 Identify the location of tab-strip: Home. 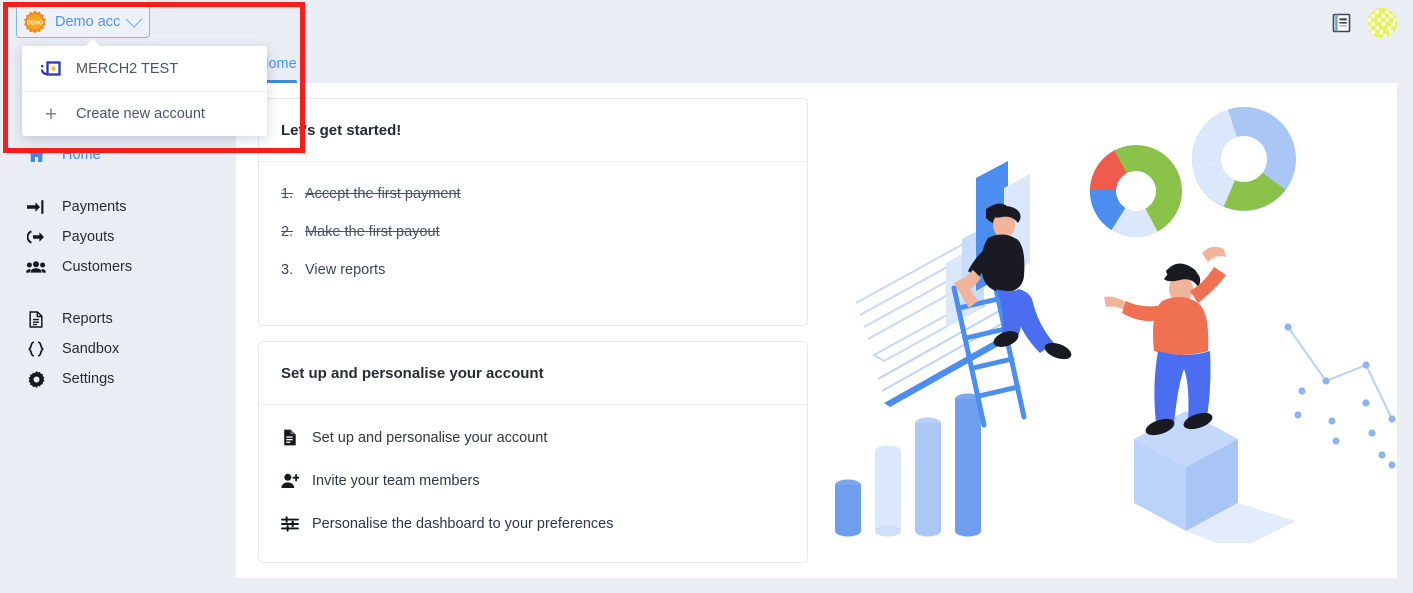
(824, 64).